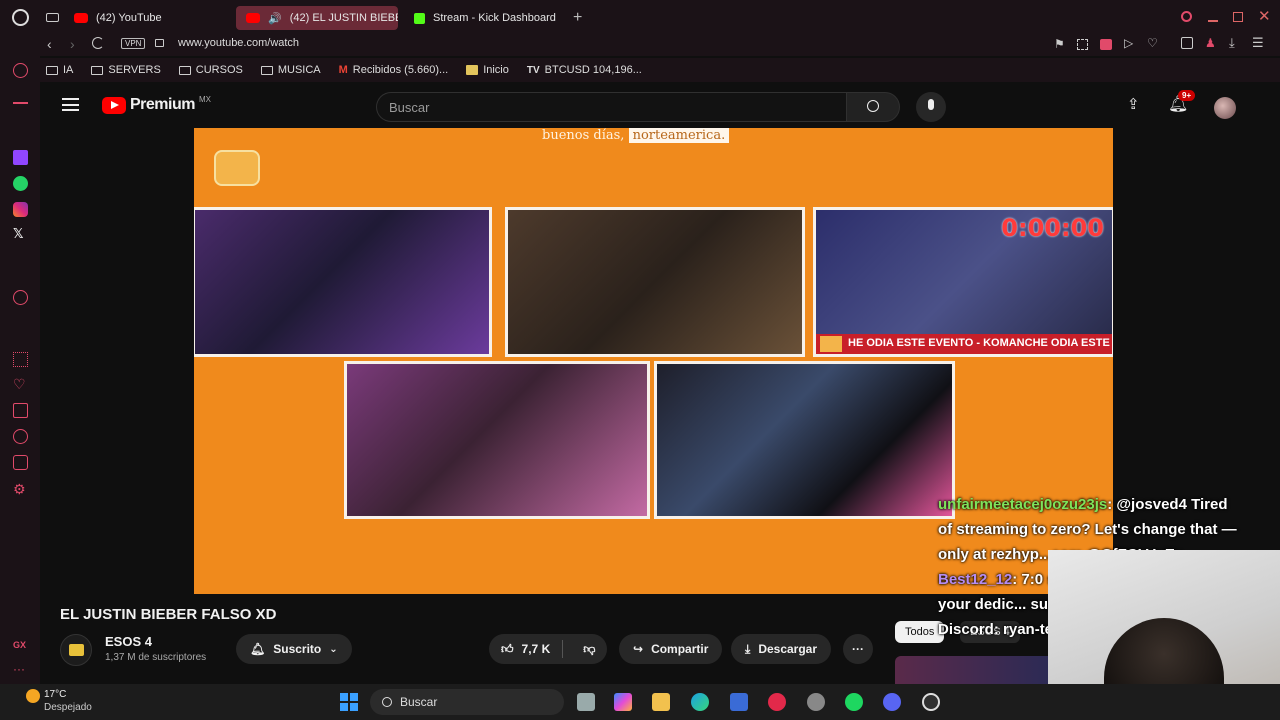 Image resolution: width=1280 pixels, height=720 pixels. I want to click on task-view-icon, so click(586, 702).